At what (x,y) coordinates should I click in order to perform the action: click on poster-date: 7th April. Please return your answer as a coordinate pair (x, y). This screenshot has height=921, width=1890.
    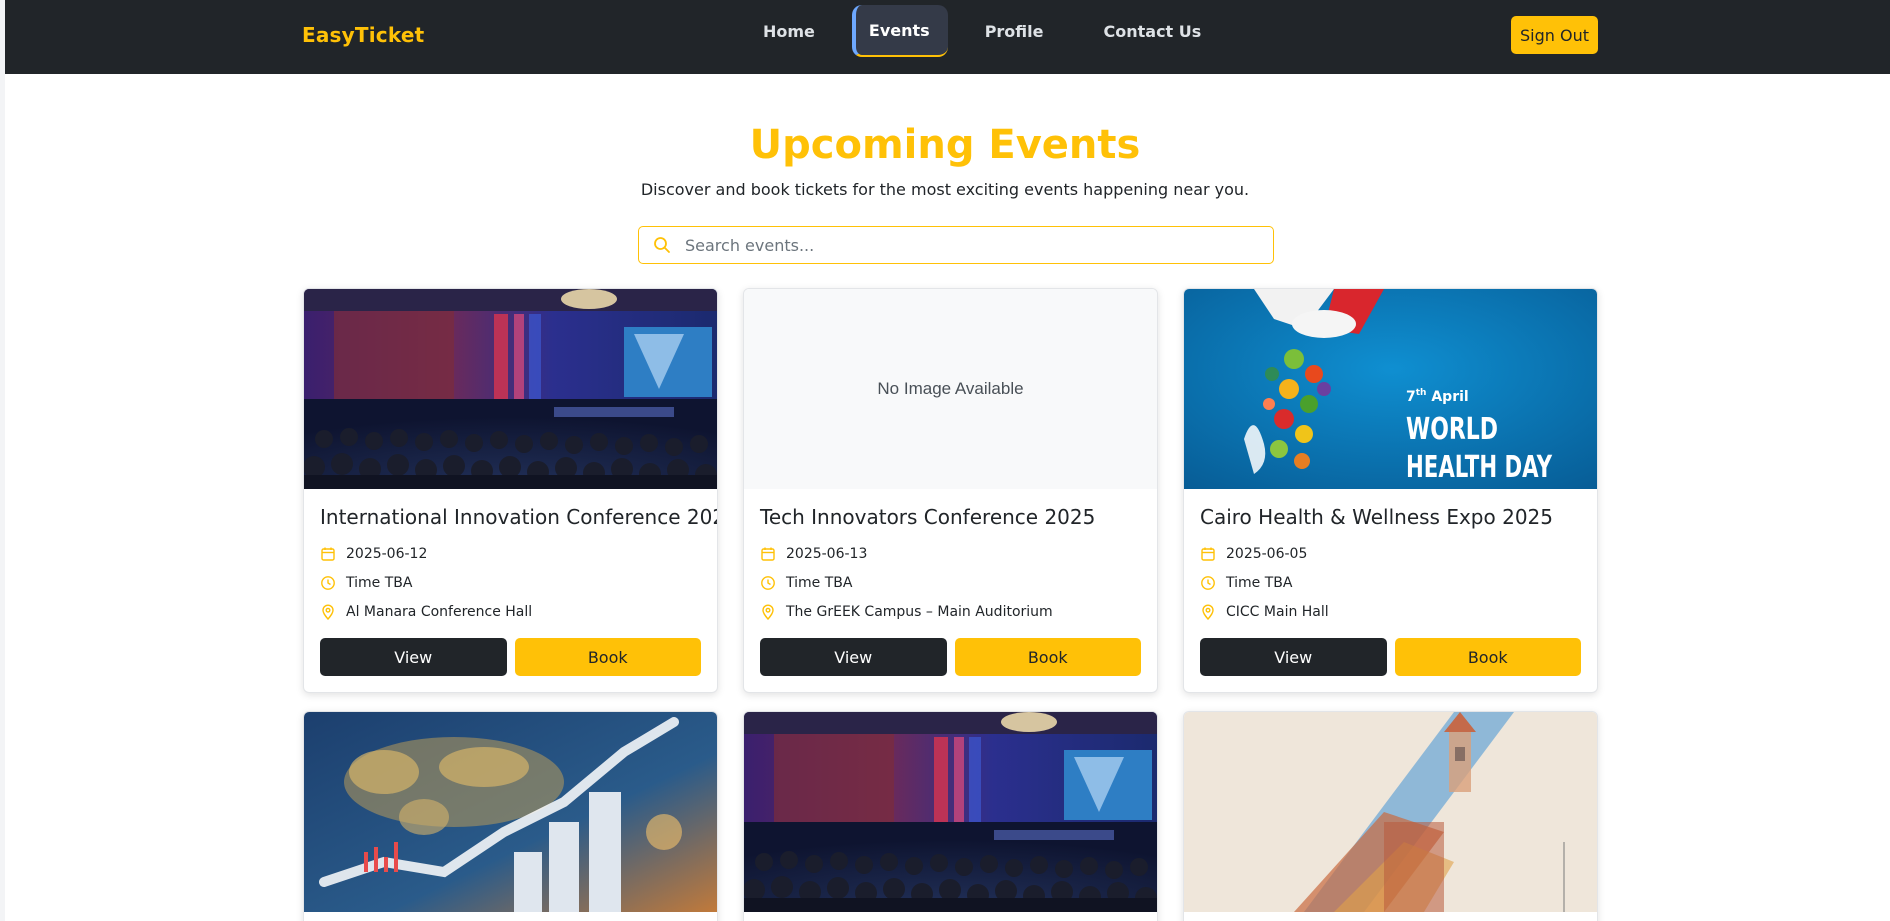
    Looking at the image, I should click on (1437, 396).